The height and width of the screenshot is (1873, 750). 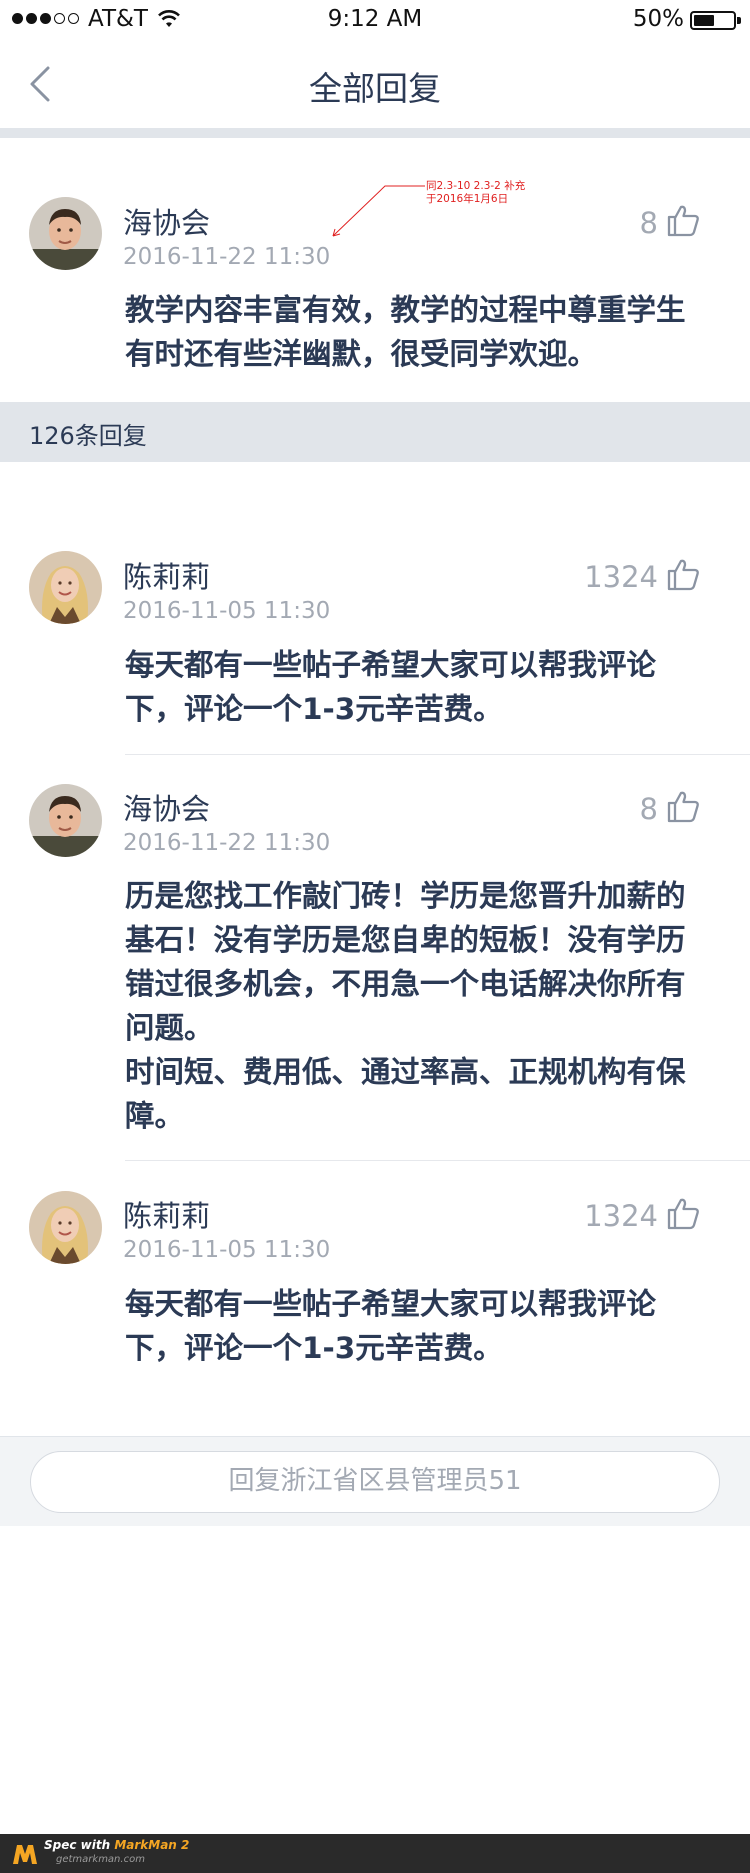 What do you see at coordinates (100, 1859) in the screenshot?
I see `footer-url: getmarkman.com` at bounding box center [100, 1859].